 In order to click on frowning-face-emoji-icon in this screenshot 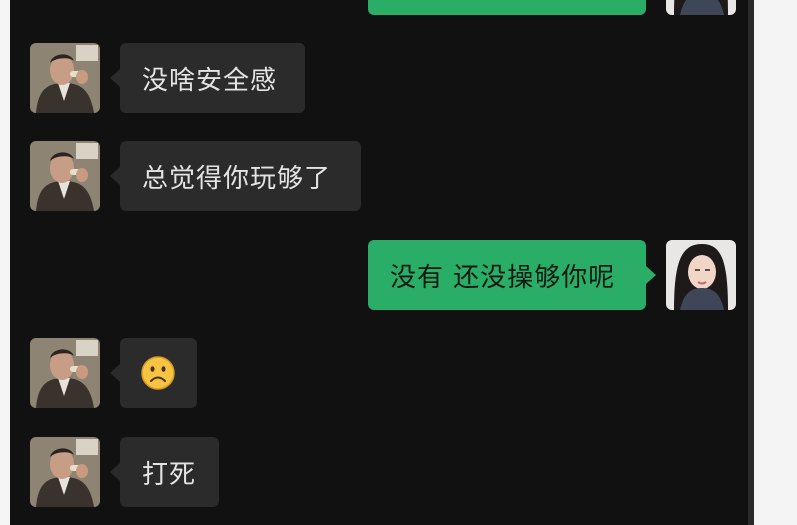, I will do `click(158, 373)`.